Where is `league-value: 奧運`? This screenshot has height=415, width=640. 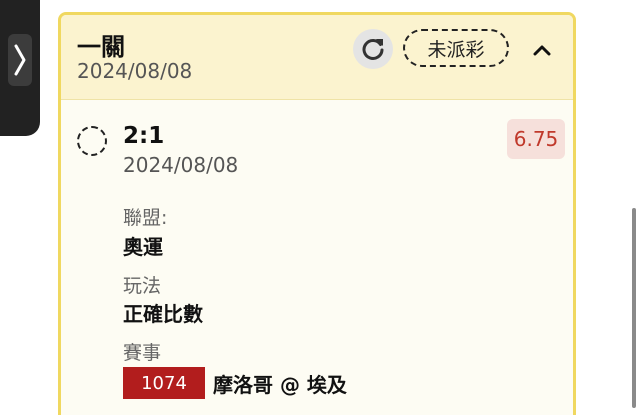 league-value: 奧運 is located at coordinates (143, 247).